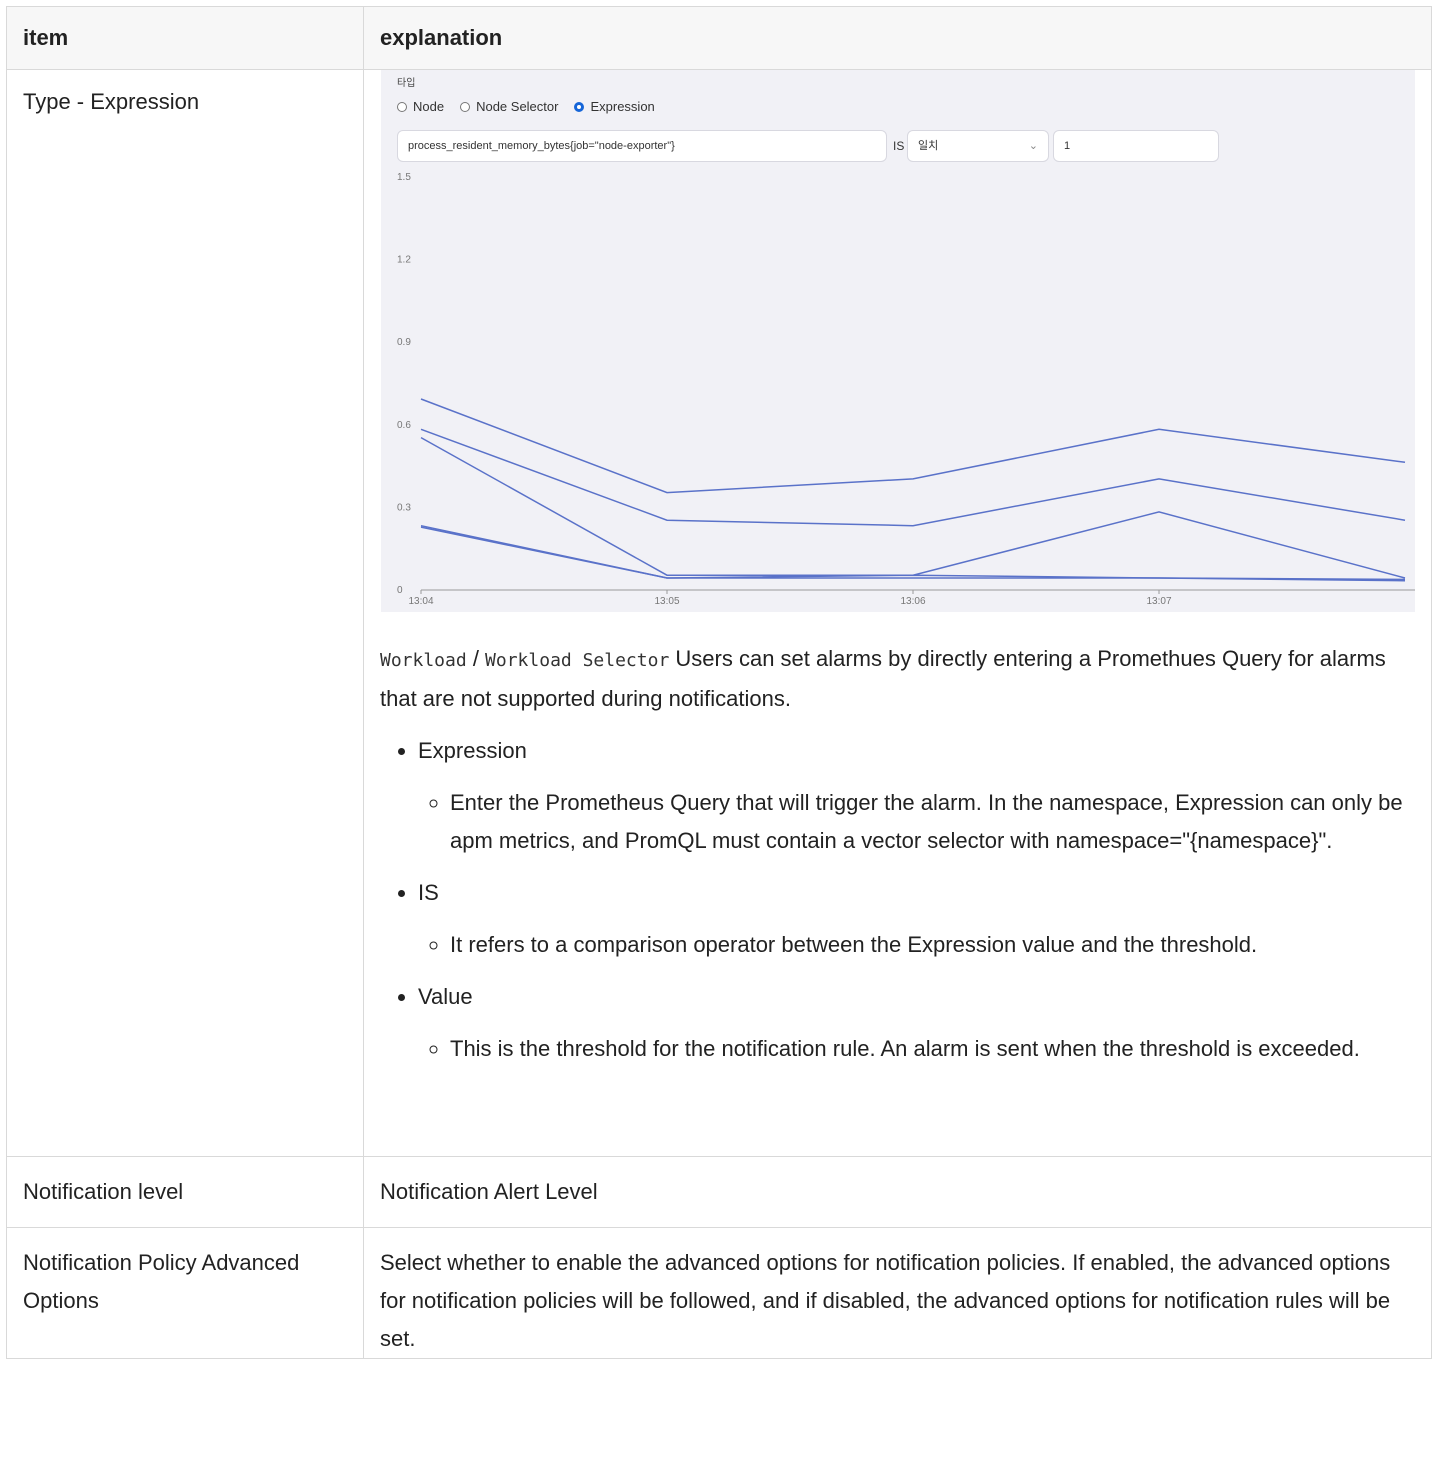 The height and width of the screenshot is (1466, 1437). What do you see at coordinates (978, 146) in the screenshot?
I see `operator-select: 일치 ⌄` at bounding box center [978, 146].